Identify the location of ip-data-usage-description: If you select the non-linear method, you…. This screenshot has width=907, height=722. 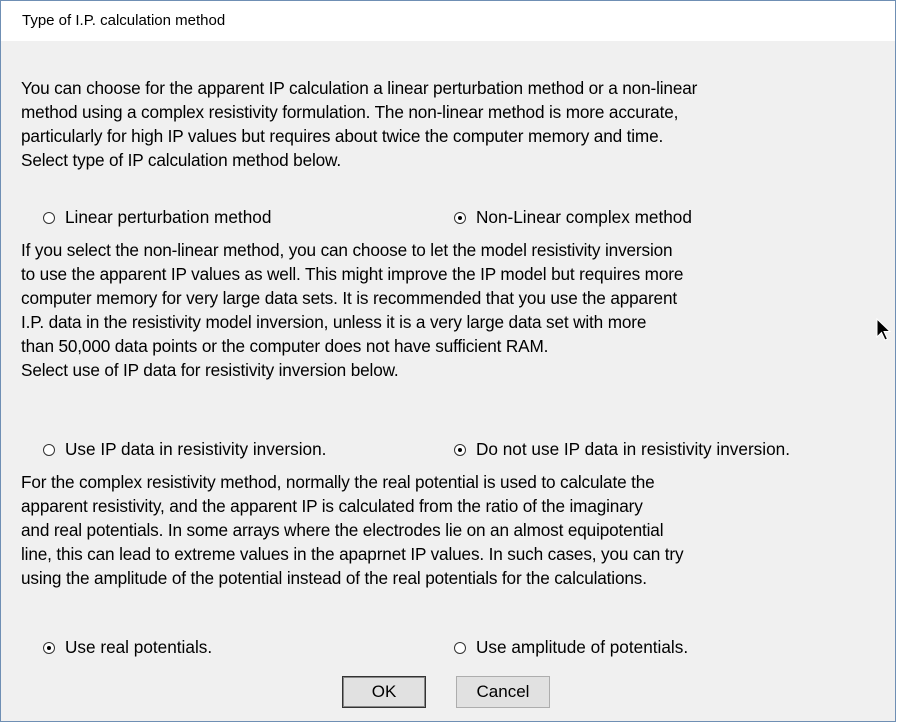
(352, 310).